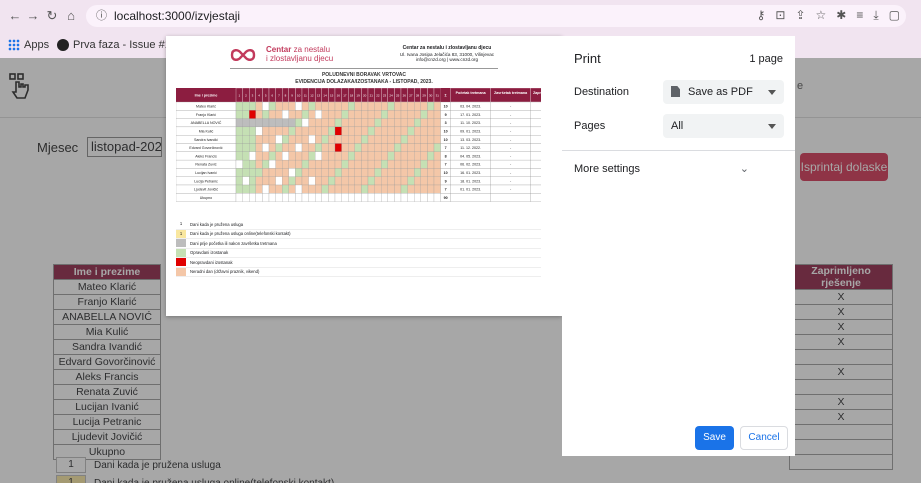 Image resolution: width=921 pixels, height=483 pixels. What do you see at coordinates (63, 45) in the screenshot?
I see `github-icon` at bounding box center [63, 45].